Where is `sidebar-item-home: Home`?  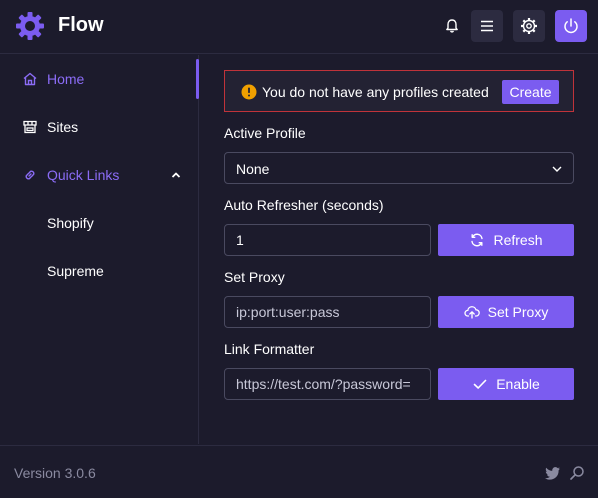 sidebar-item-home: Home is located at coordinates (99, 79).